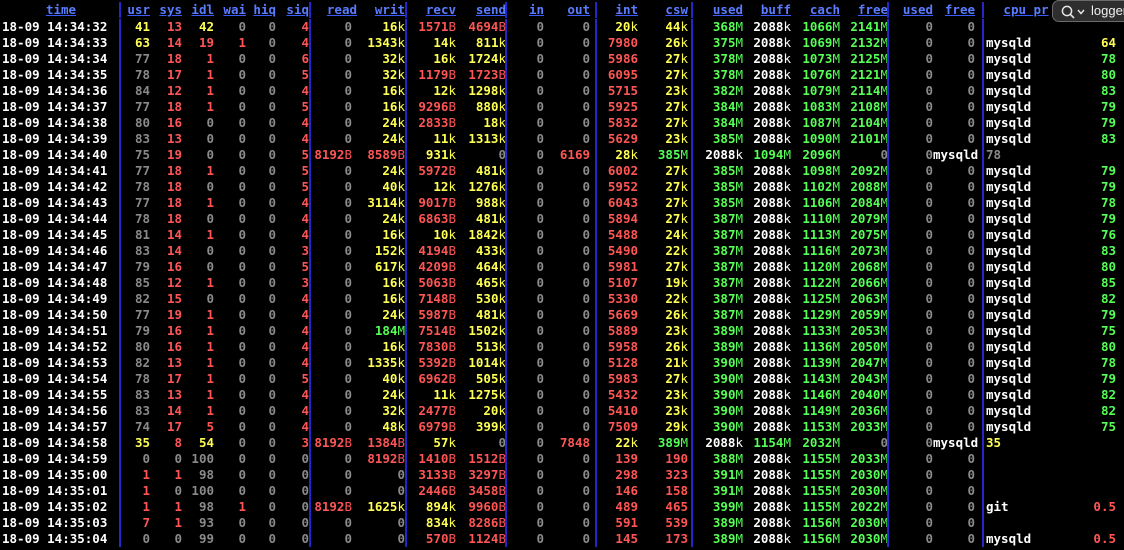 The height and width of the screenshot is (550, 1124). What do you see at coordinates (1088, 11) in the screenshot?
I see `search-field: logger` at bounding box center [1088, 11].